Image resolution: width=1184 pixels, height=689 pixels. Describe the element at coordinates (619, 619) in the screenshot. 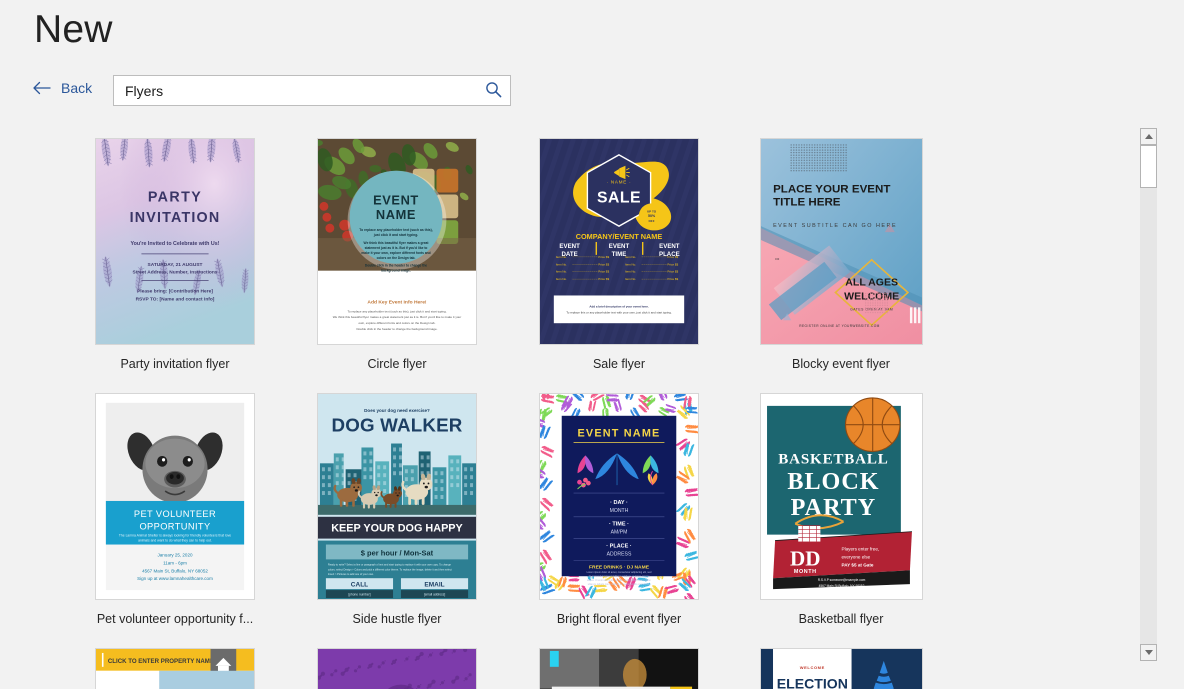

I see `template-card-label: Bright floral event flyer` at that location.